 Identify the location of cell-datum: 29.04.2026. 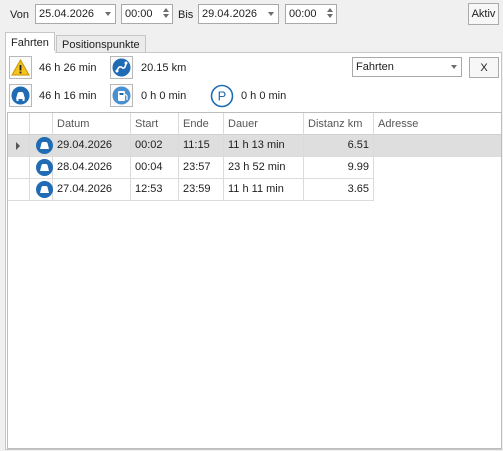
(92, 146).